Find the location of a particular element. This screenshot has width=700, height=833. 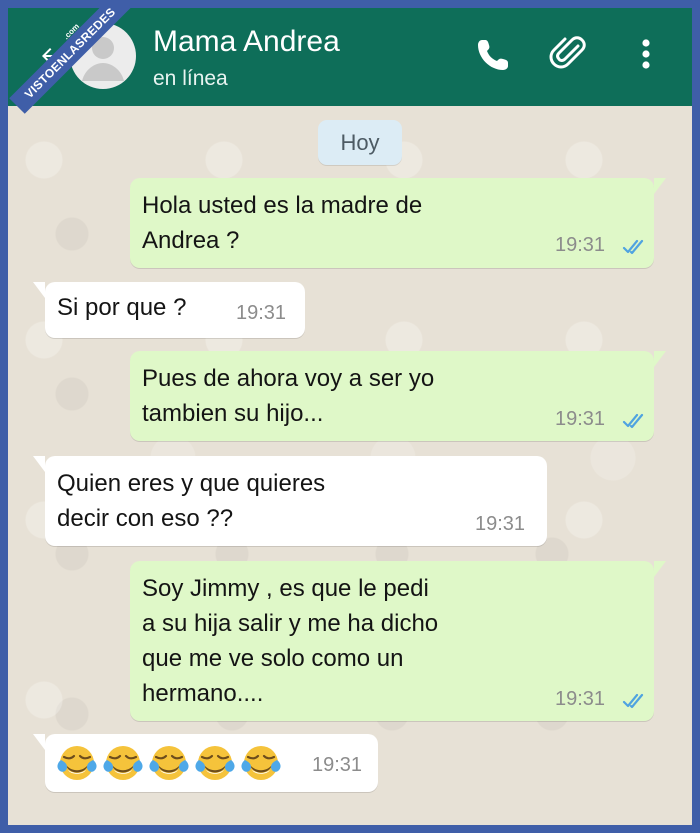

message-bubble-incoming: 19:31 is located at coordinates (205, 763).